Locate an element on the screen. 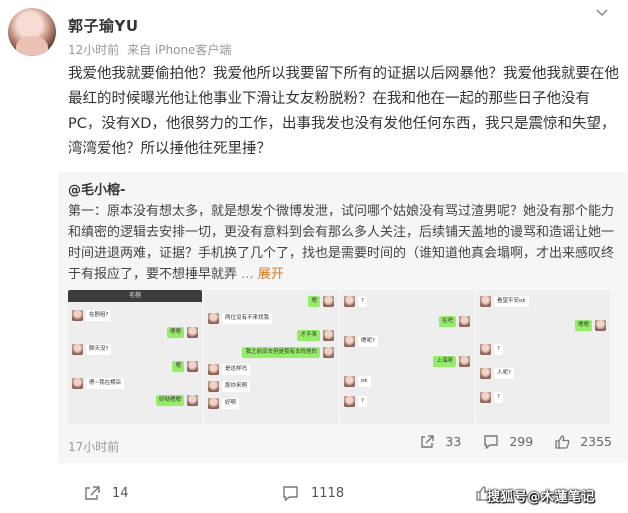 This screenshot has height=513, width=628. expand-label: 展开 is located at coordinates (270, 274).